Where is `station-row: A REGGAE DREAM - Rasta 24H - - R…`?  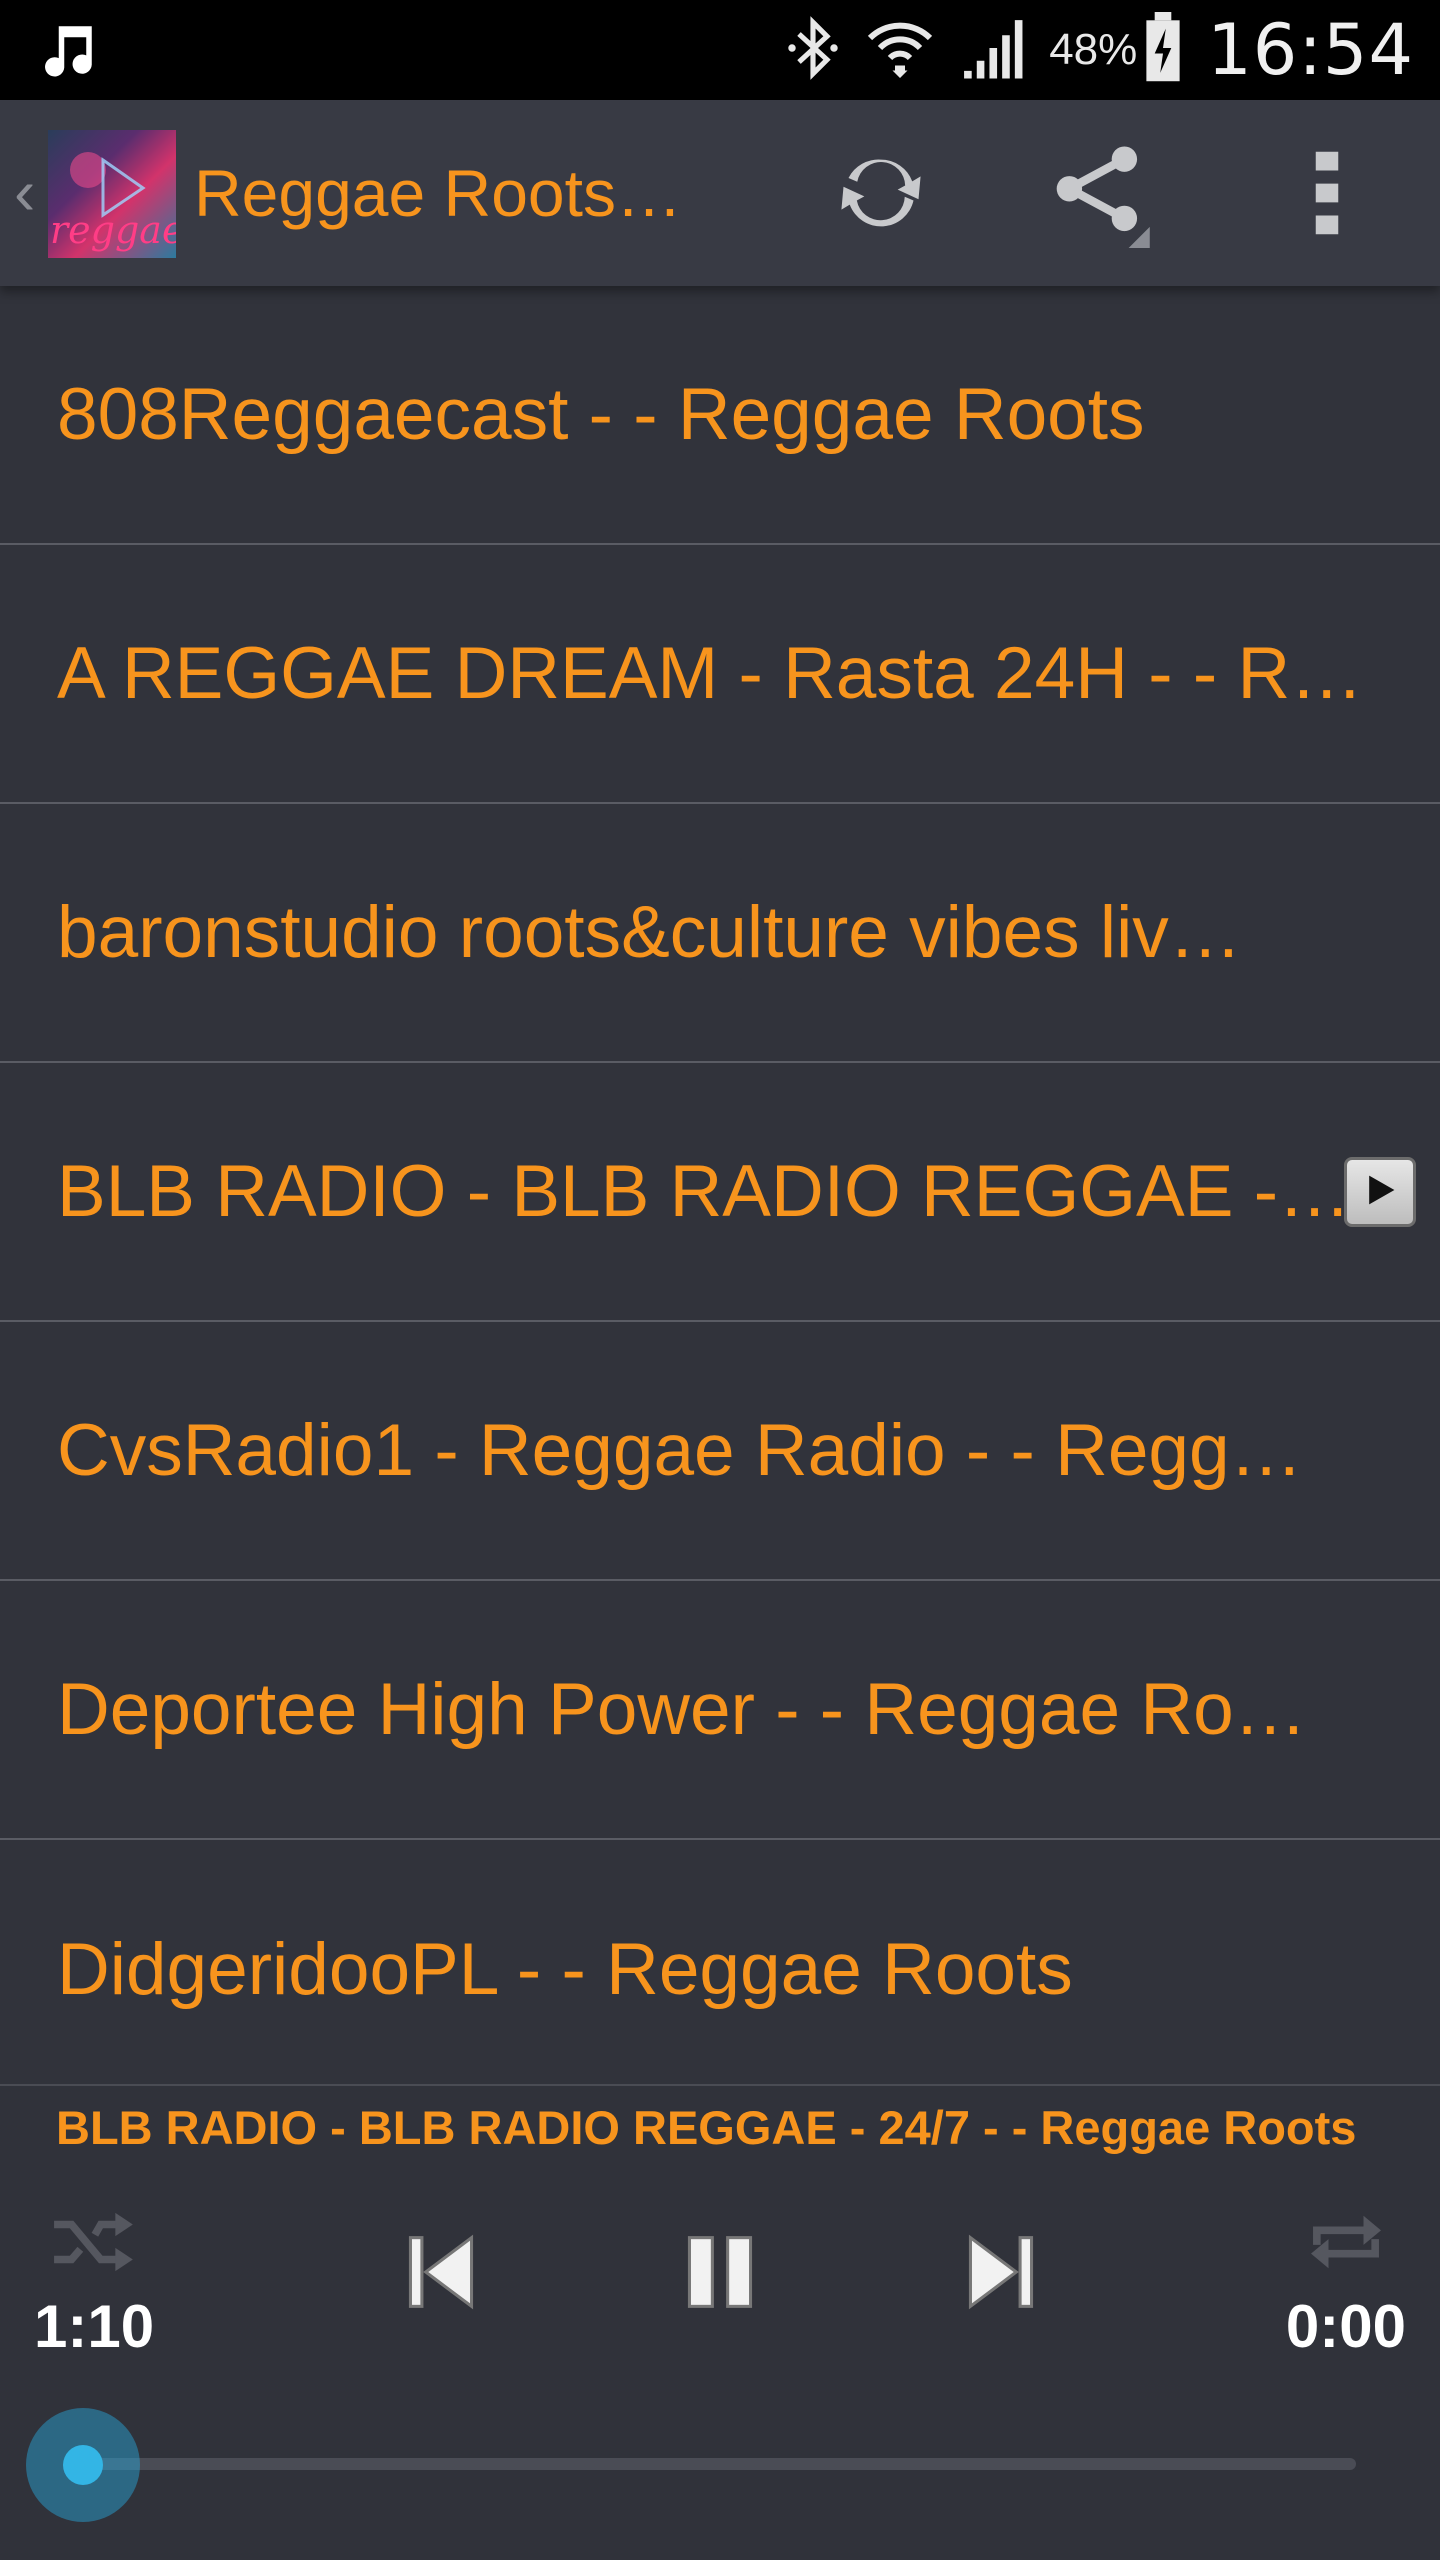 station-row: A REGGAE DREAM - Rasta 24H - - R… is located at coordinates (720, 674).